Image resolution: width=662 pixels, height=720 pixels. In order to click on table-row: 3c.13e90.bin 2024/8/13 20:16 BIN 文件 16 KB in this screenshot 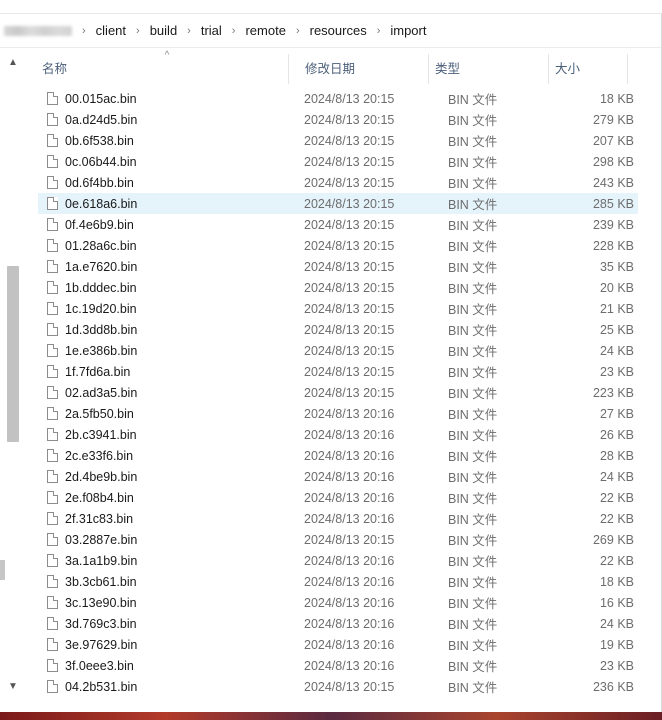, I will do `click(338, 602)`.